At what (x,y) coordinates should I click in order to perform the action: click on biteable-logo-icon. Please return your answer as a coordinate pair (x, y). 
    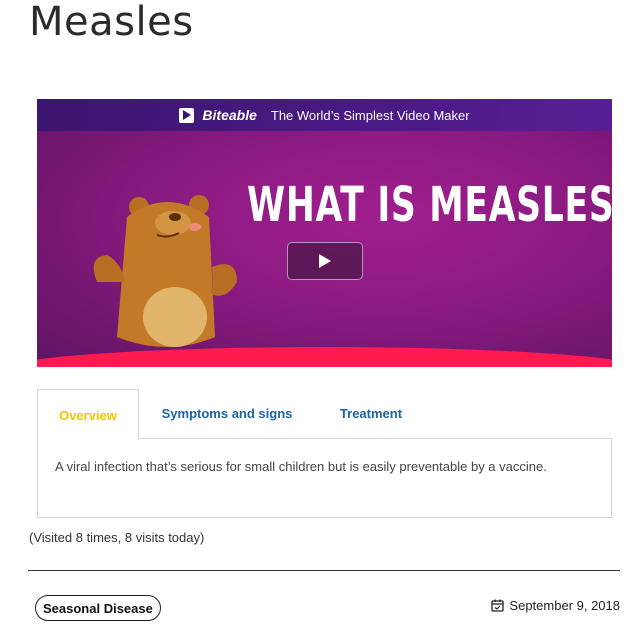
    Looking at the image, I should click on (187, 115).